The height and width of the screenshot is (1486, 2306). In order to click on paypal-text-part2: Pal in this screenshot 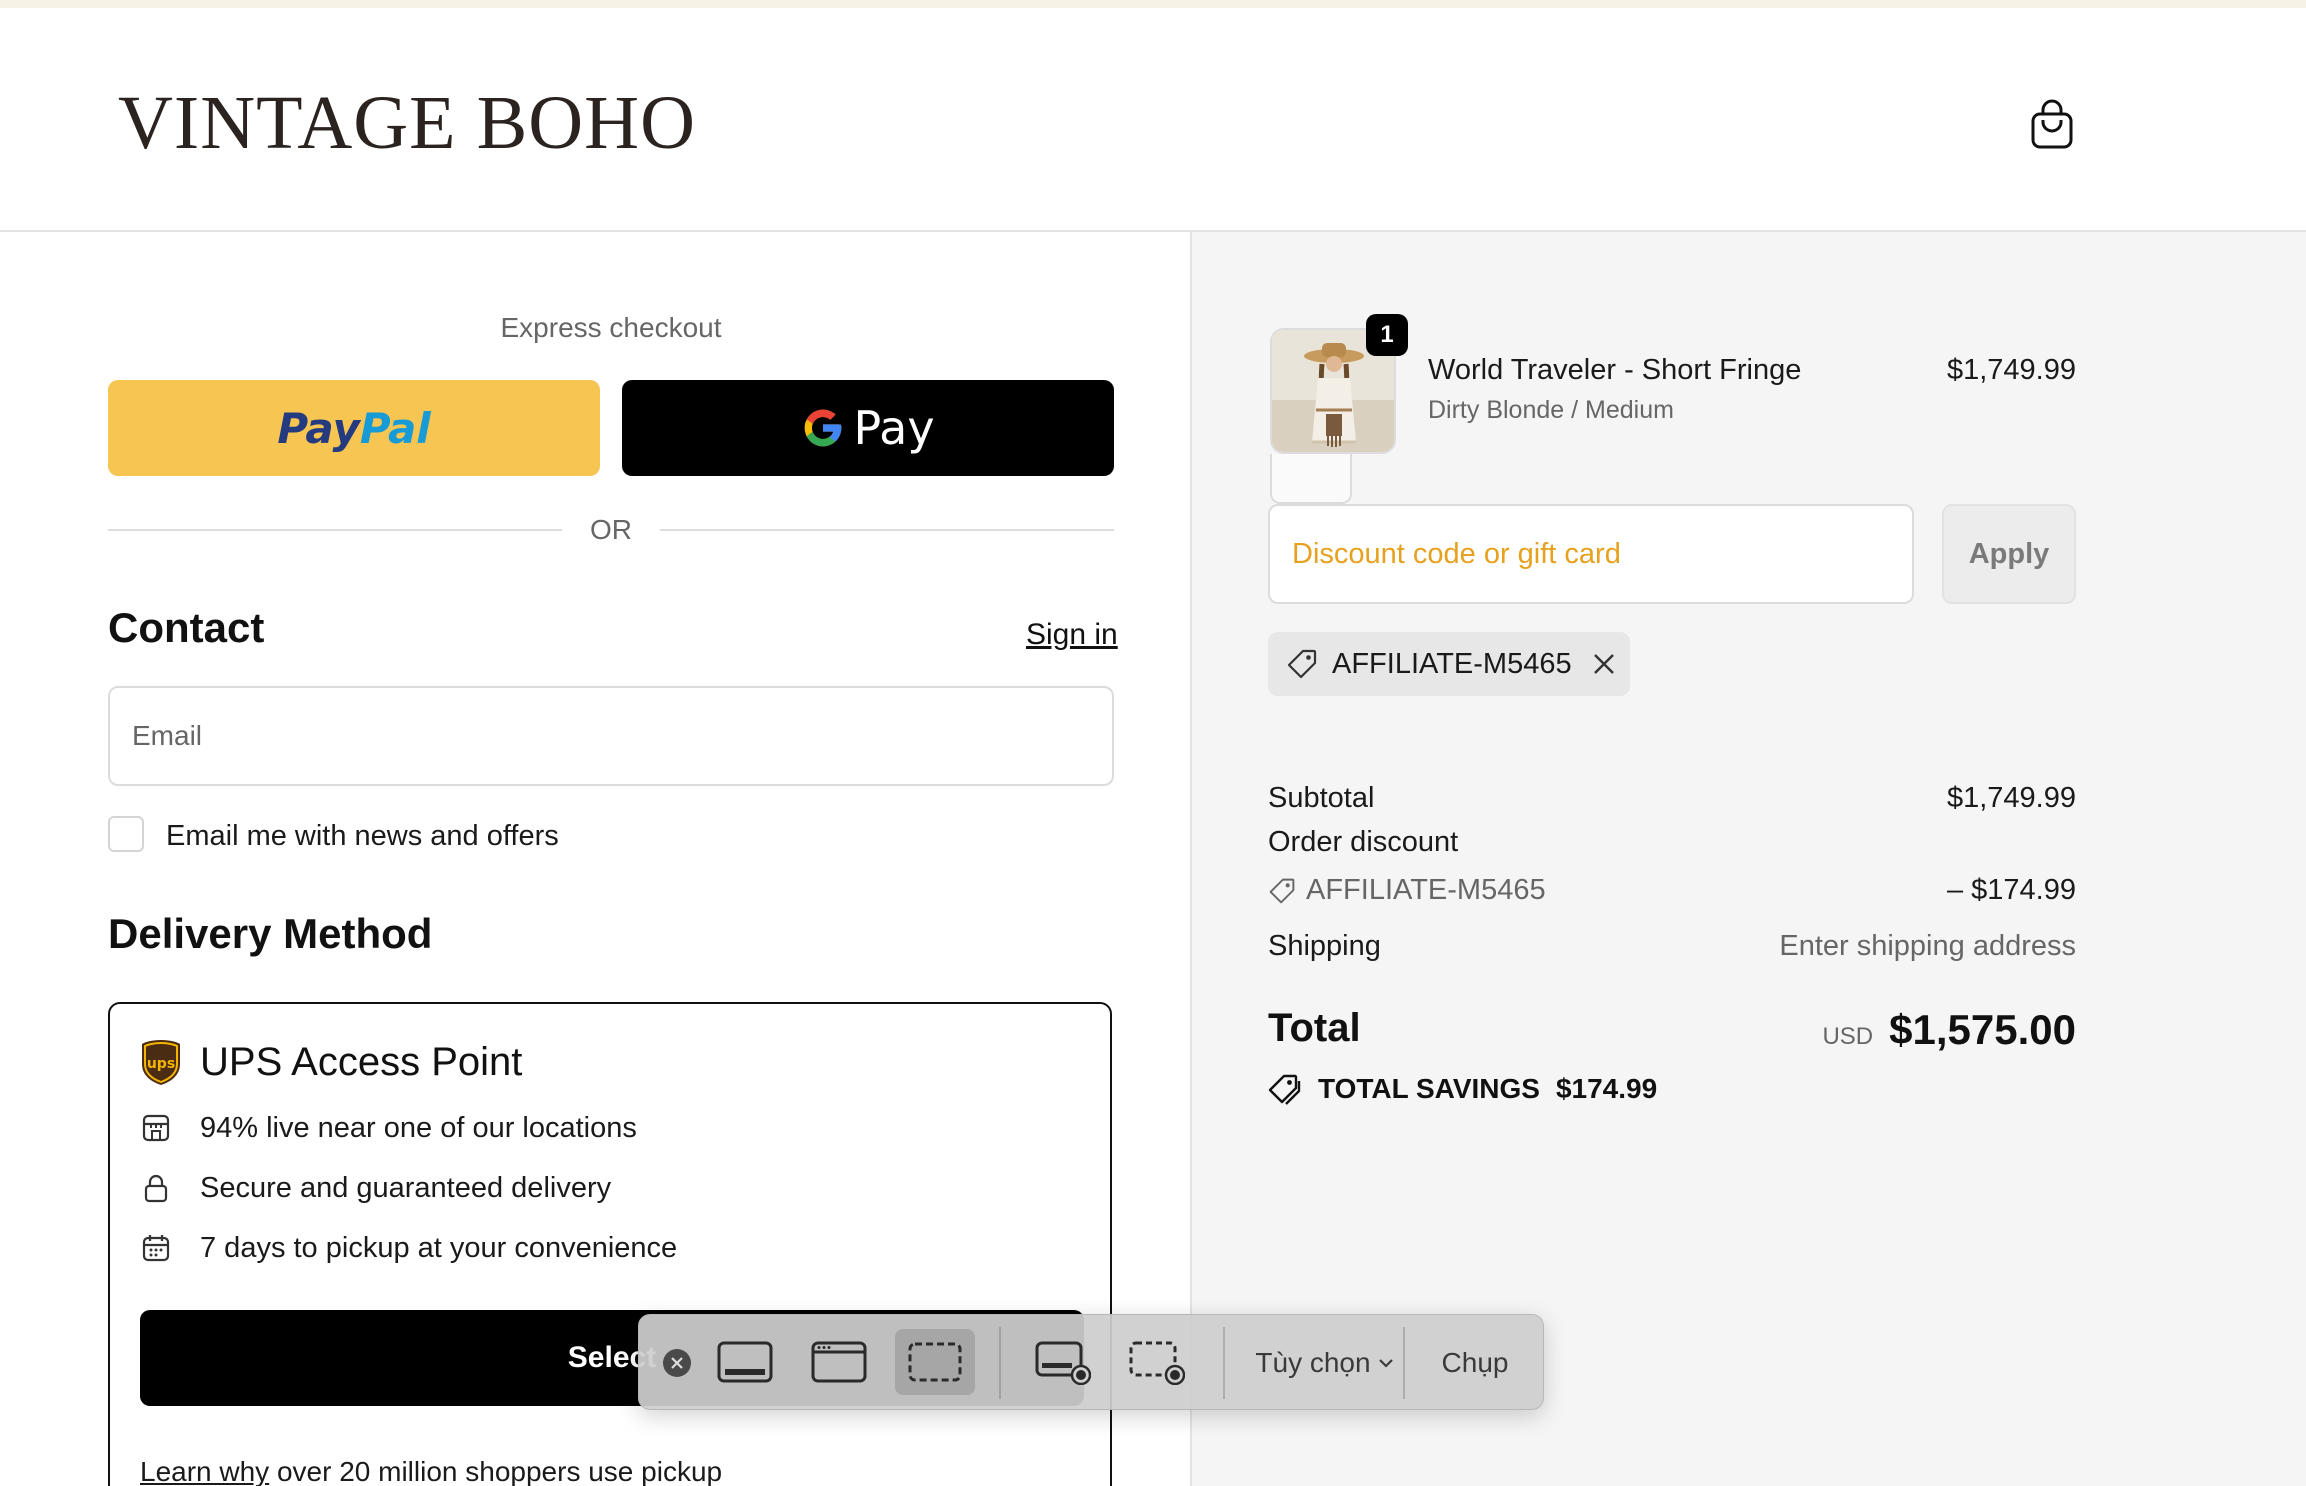, I will do `click(395, 428)`.